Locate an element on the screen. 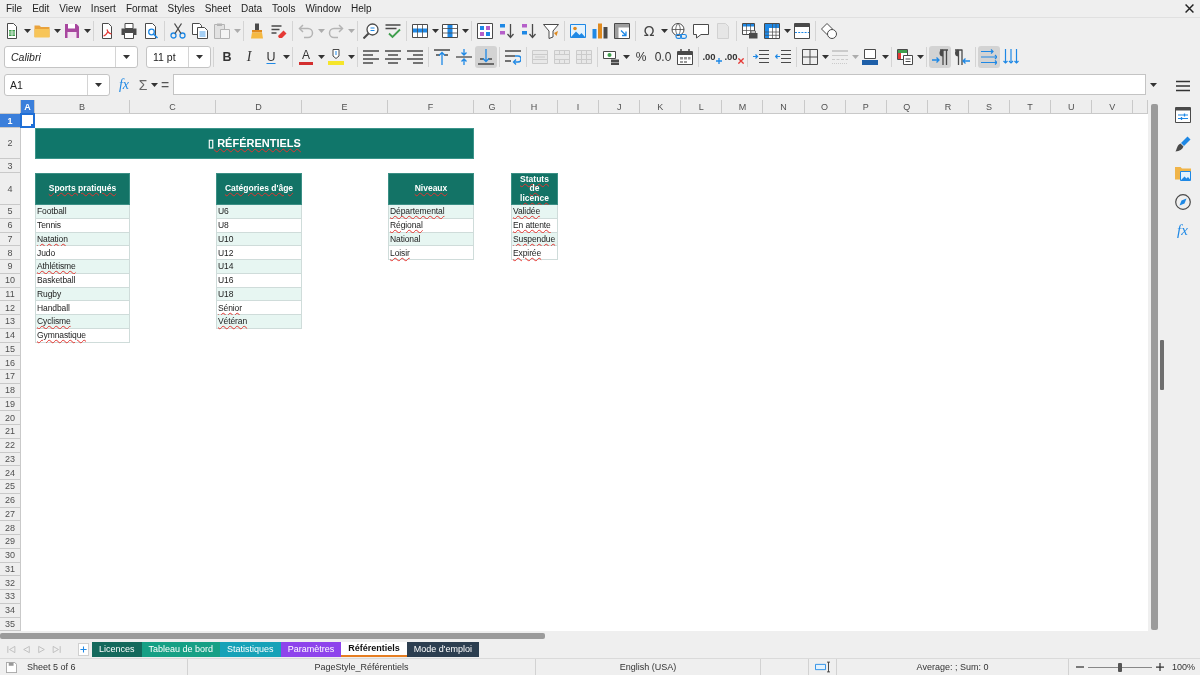 The height and width of the screenshot is (675, 1200). special-character-button: Ω is located at coordinates (649, 30).